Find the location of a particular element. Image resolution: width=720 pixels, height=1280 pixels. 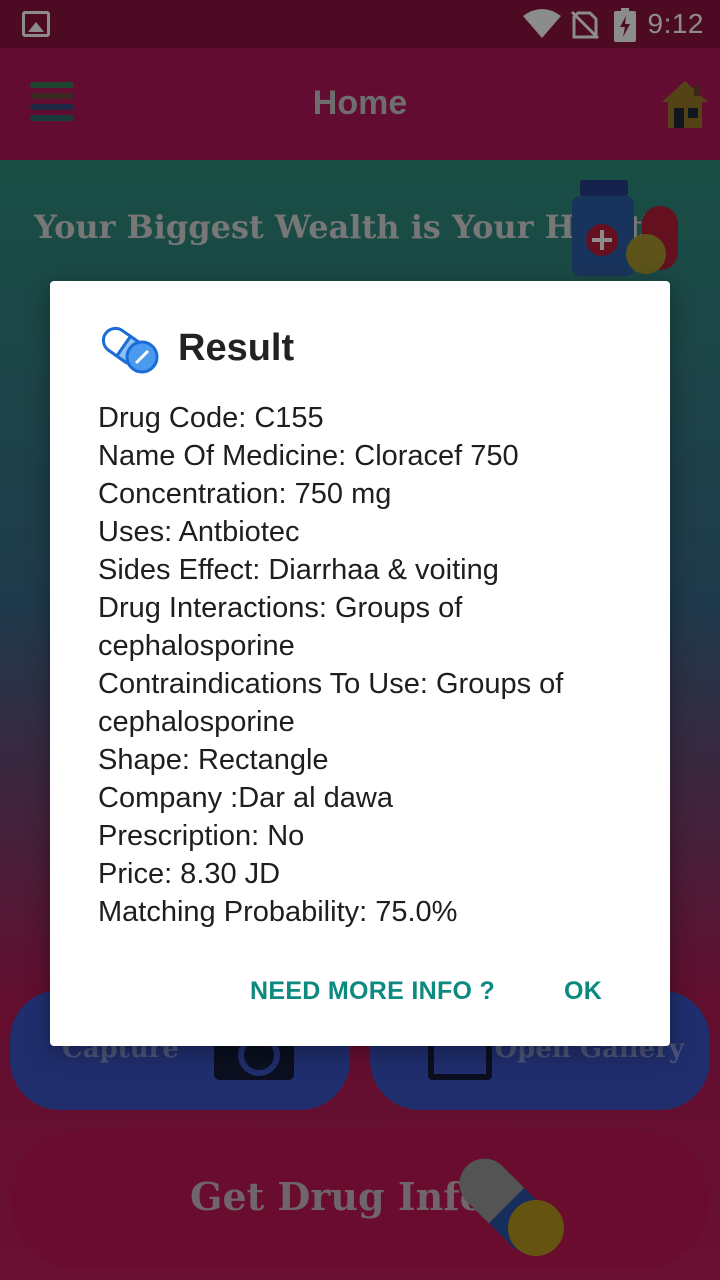

ok-button: OK is located at coordinates (583, 991).